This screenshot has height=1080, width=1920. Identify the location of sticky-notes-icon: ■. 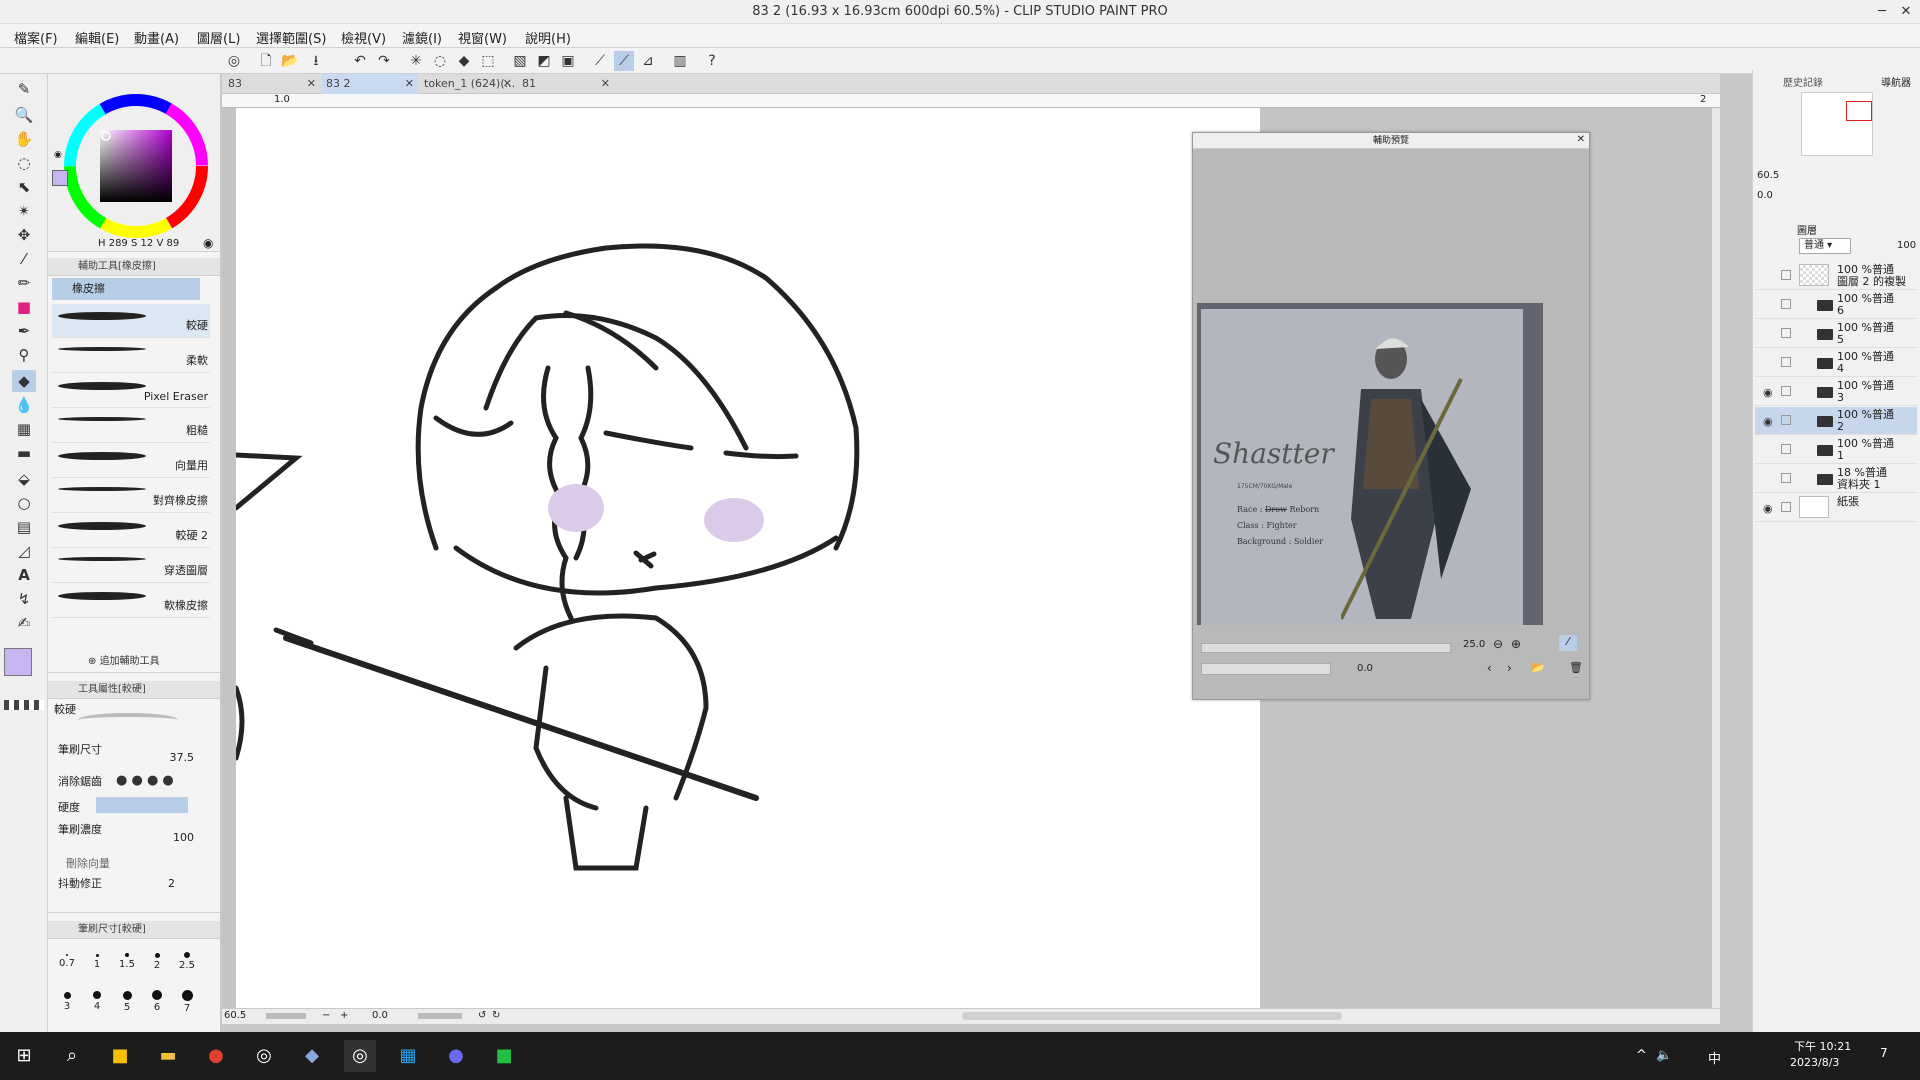
(120, 1056).